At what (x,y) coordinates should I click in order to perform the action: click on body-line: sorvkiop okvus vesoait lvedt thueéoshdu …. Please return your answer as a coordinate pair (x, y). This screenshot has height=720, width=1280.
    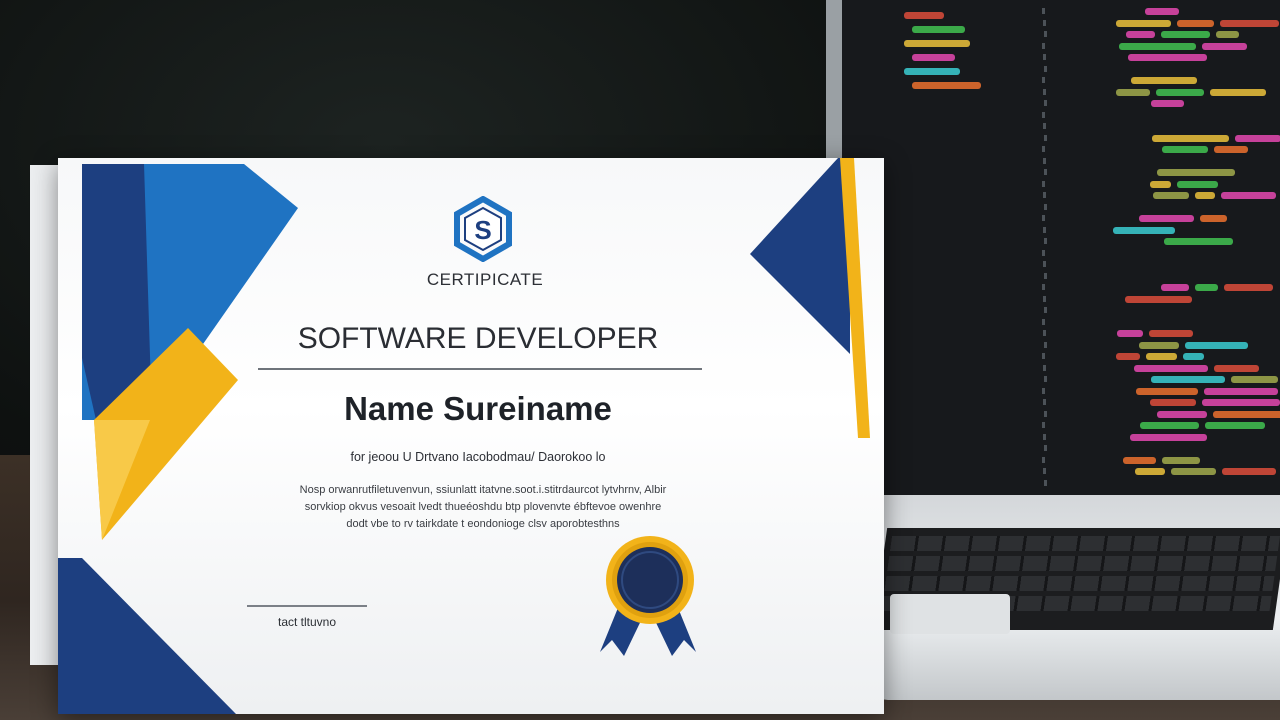
    Looking at the image, I should click on (483, 507).